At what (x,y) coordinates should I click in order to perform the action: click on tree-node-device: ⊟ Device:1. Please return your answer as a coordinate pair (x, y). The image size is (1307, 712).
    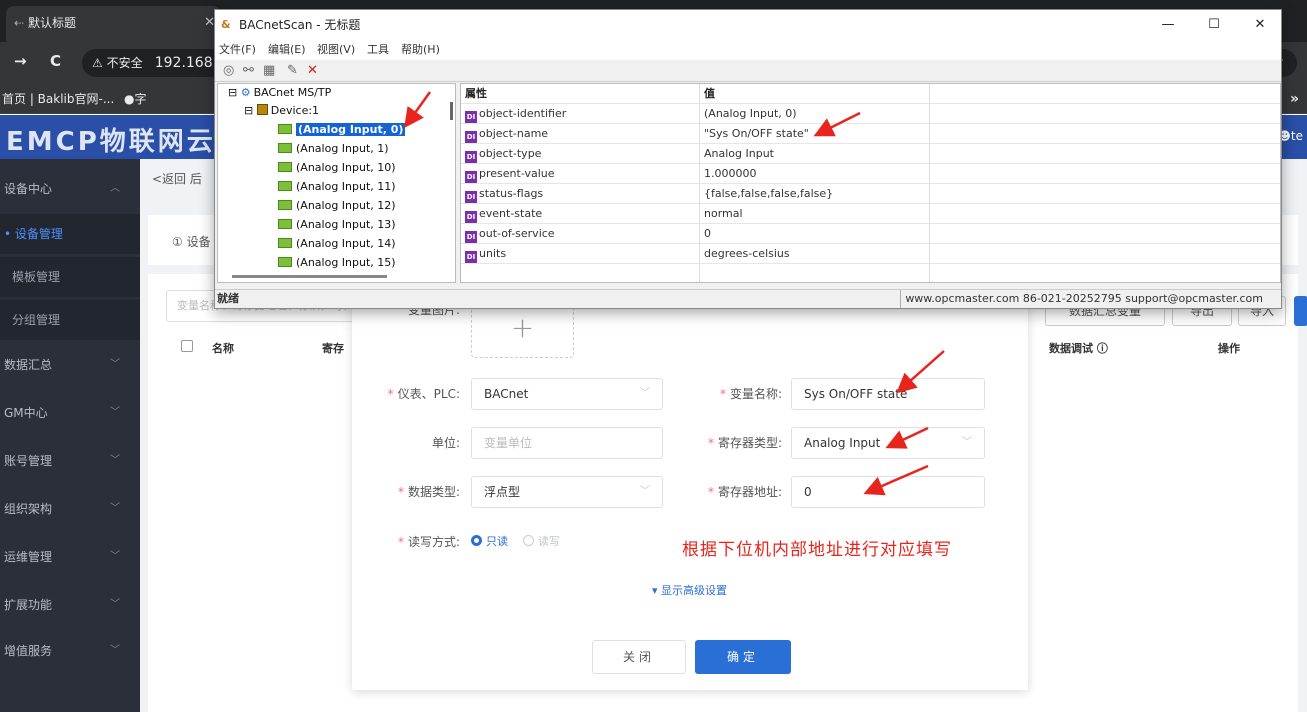
    Looking at the image, I should click on (281, 111).